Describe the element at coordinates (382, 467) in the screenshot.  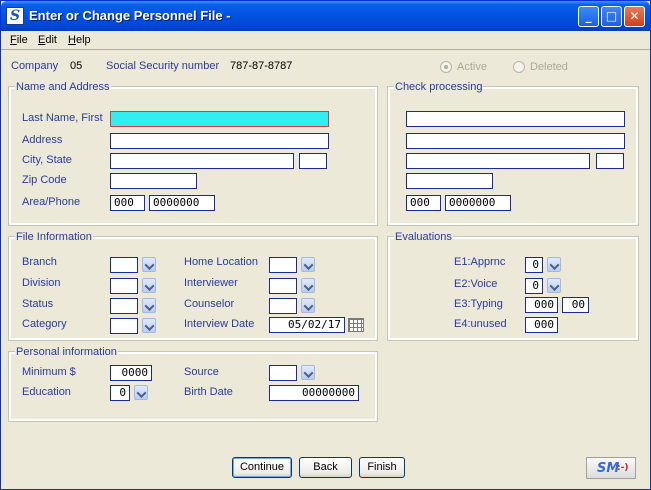
I see `finish-button: Finish` at that location.